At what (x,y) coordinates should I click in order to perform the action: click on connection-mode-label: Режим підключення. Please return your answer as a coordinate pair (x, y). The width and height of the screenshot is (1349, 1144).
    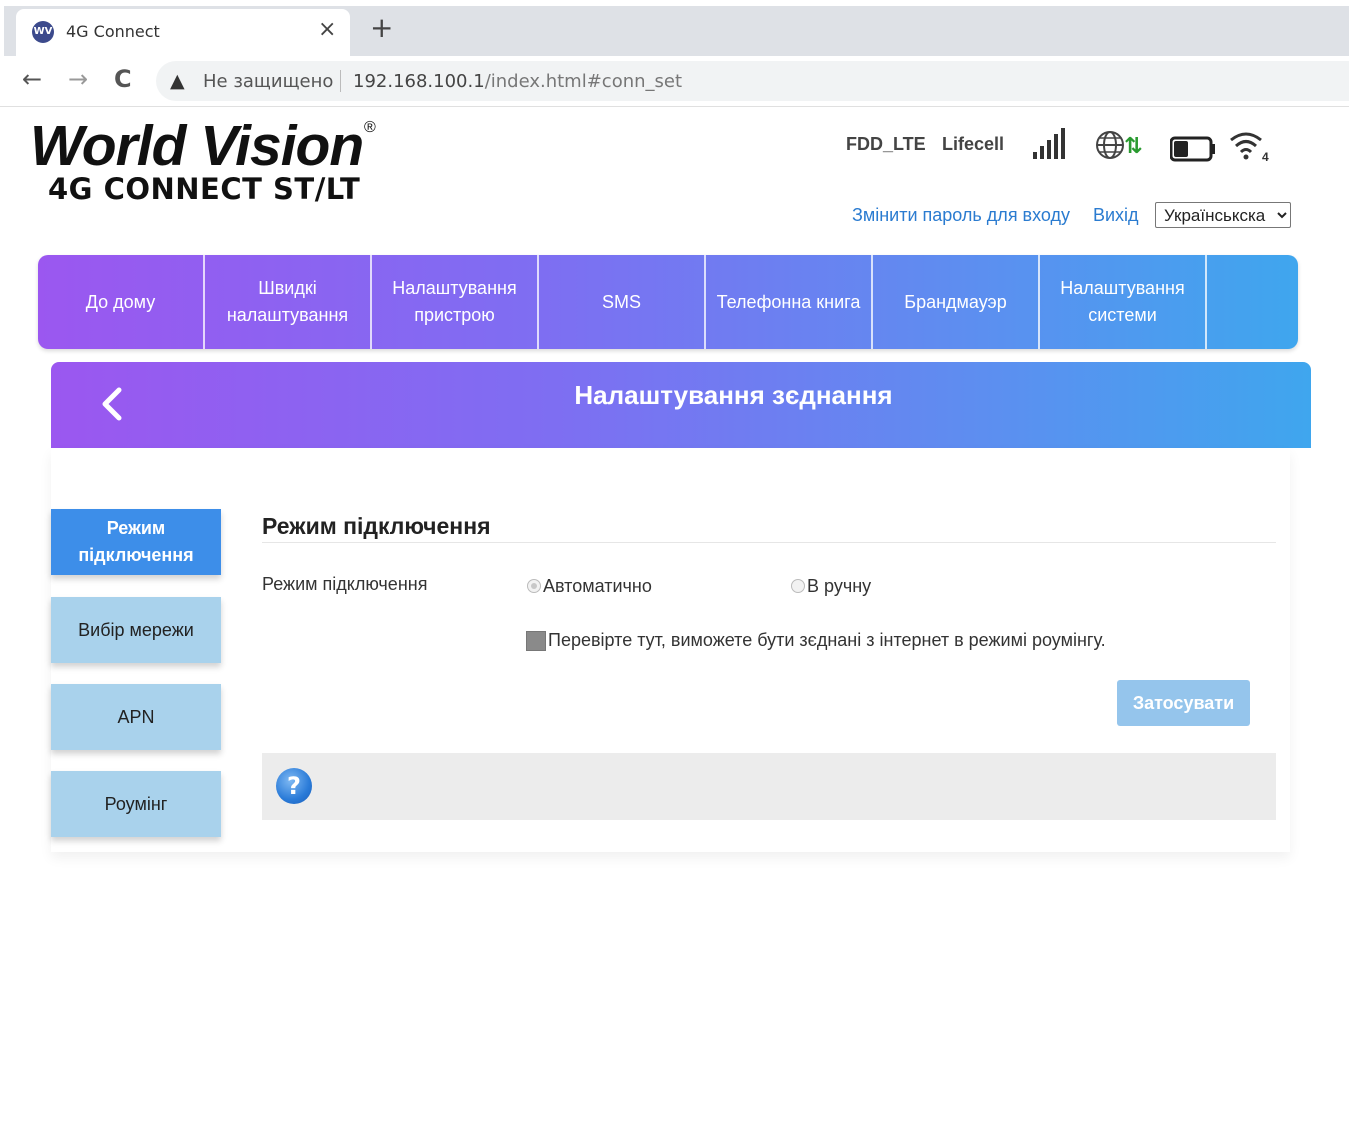
    Looking at the image, I should click on (345, 584).